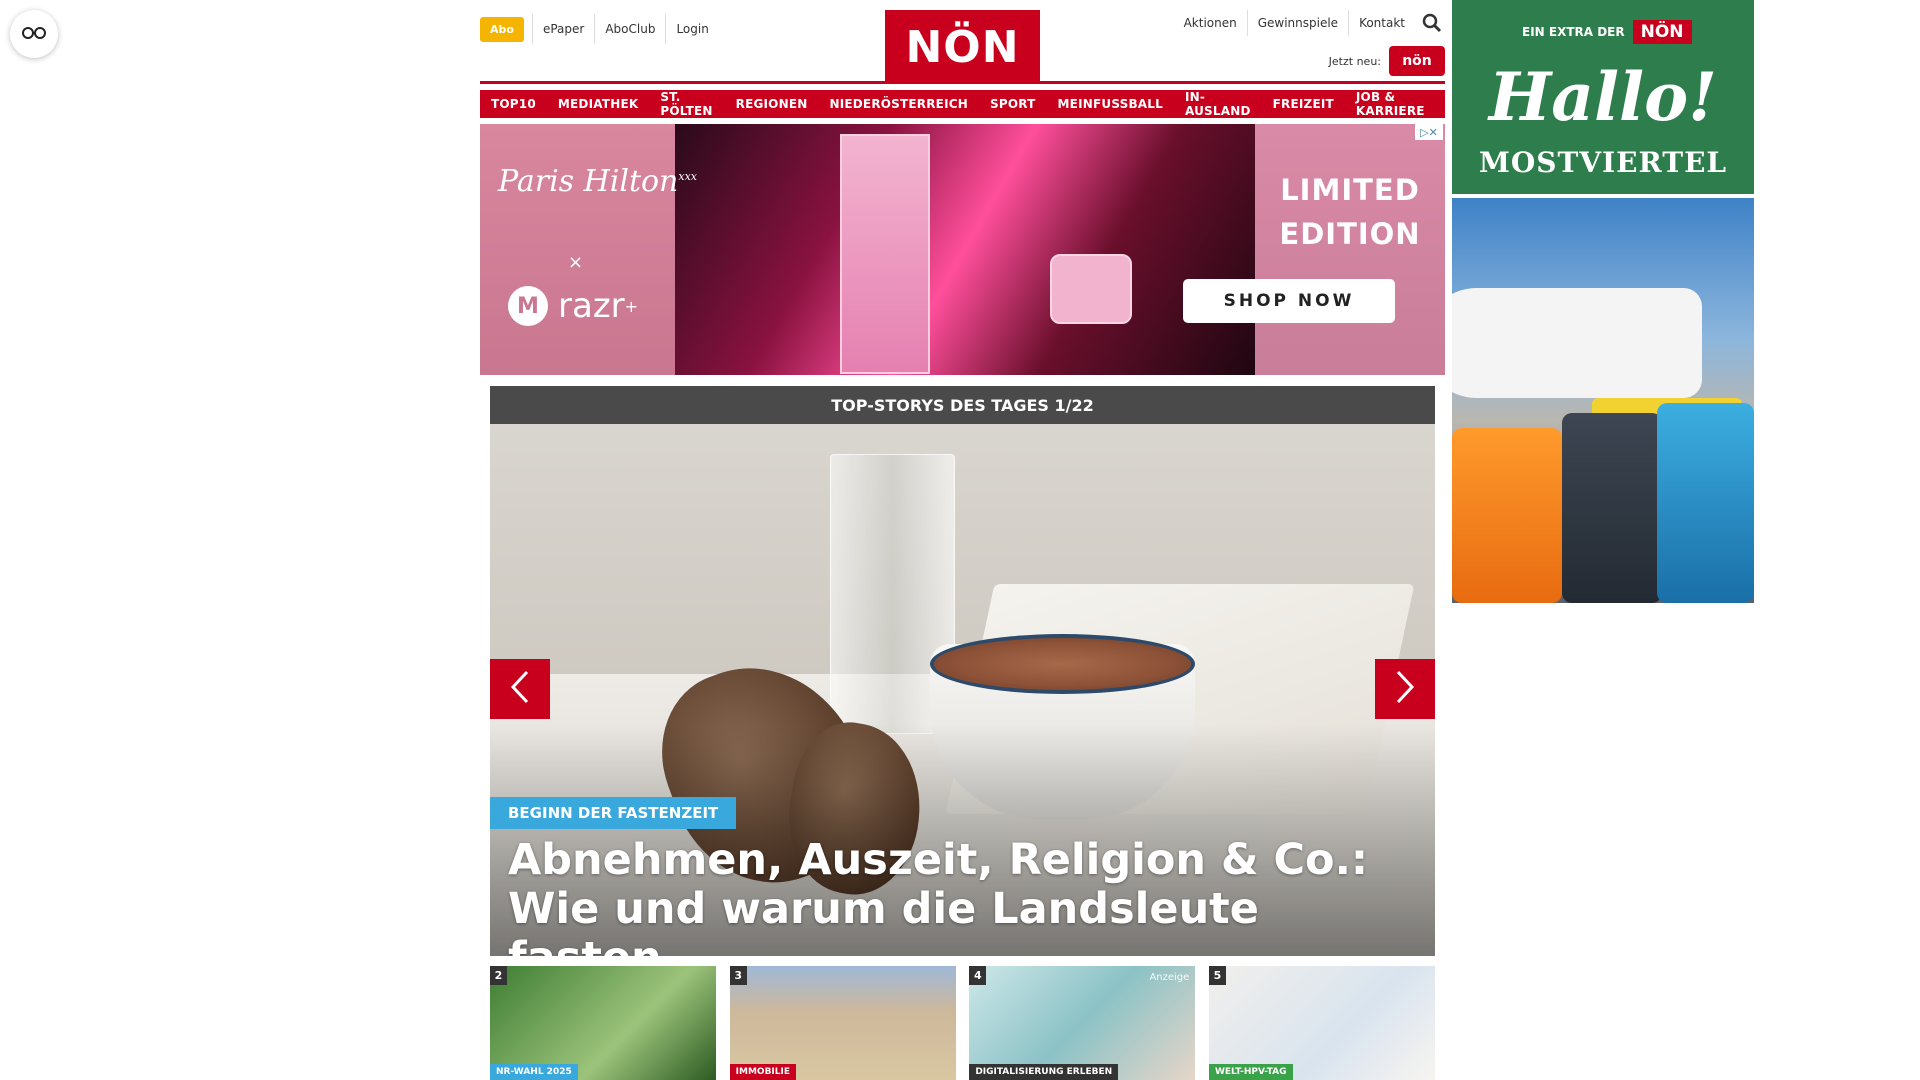 This screenshot has height=1080, width=1920. Describe the element at coordinates (962, 47) in the screenshot. I see `site-logo: NÖN` at that location.